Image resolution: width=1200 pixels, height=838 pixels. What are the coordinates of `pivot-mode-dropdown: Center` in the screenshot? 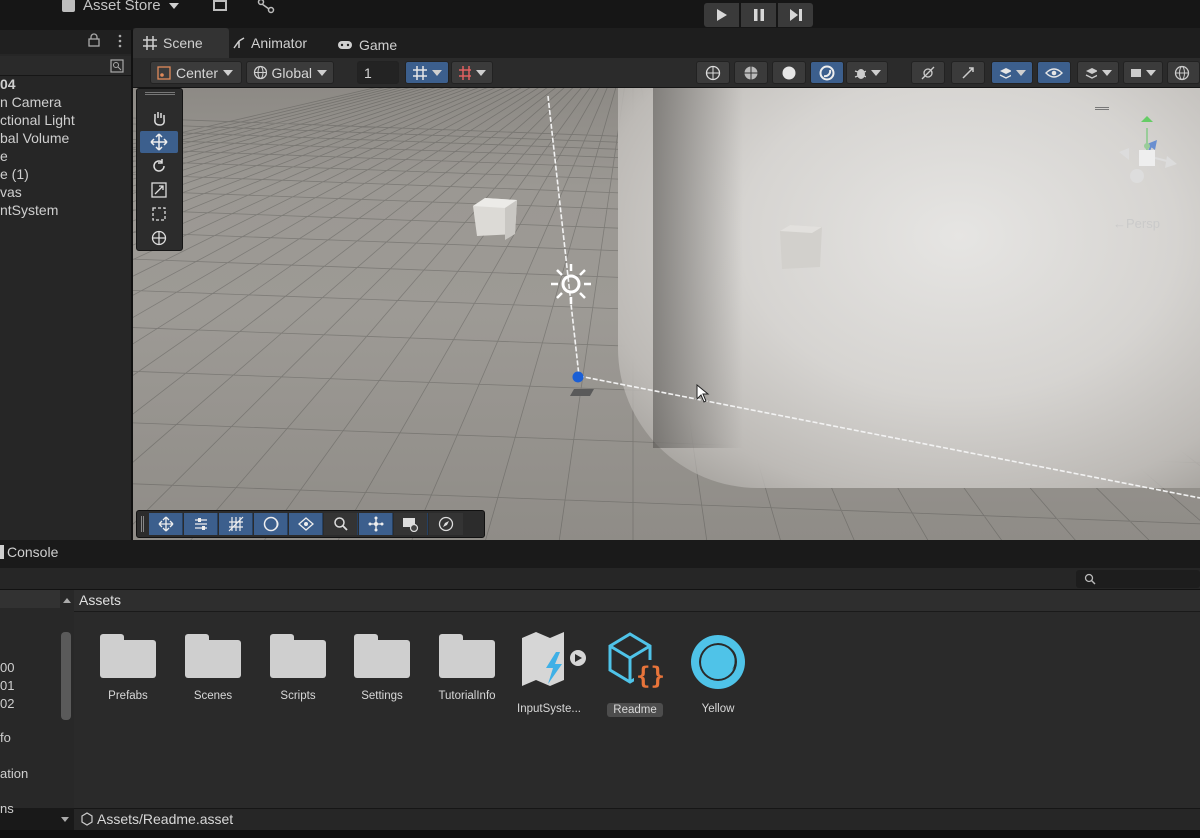 It's located at (196, 72).